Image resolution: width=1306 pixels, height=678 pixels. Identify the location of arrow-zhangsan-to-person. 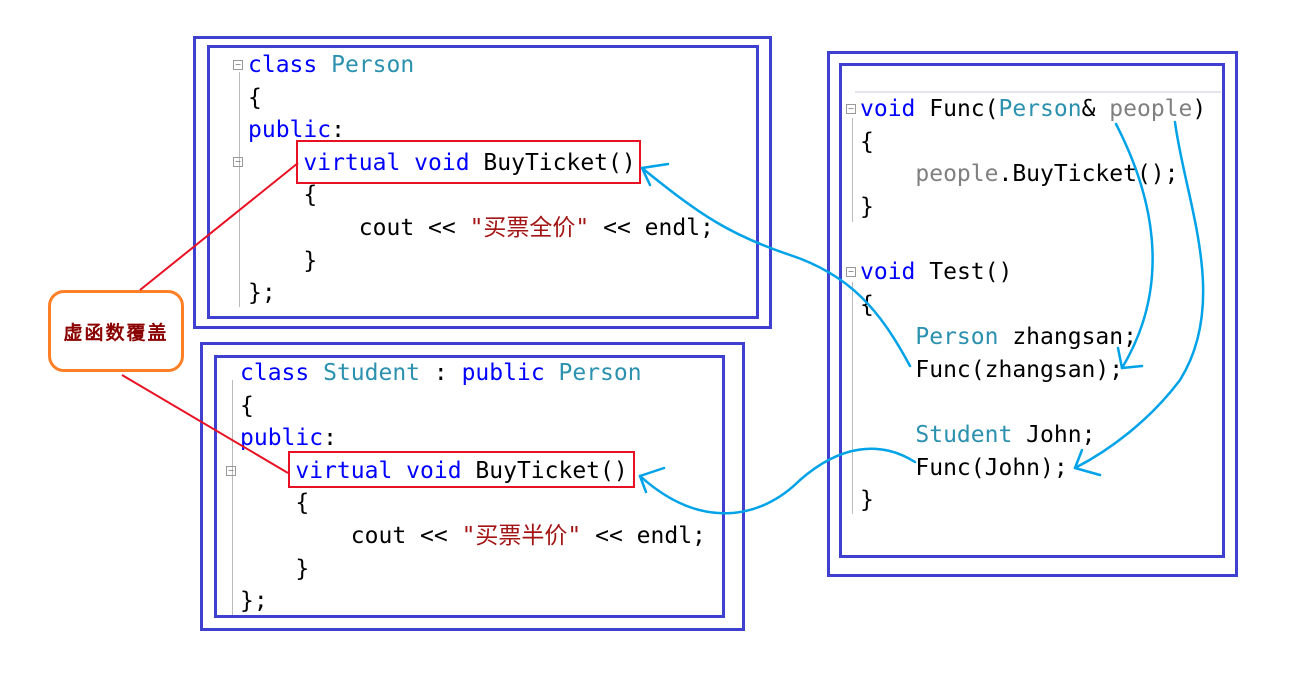
(776, 267).